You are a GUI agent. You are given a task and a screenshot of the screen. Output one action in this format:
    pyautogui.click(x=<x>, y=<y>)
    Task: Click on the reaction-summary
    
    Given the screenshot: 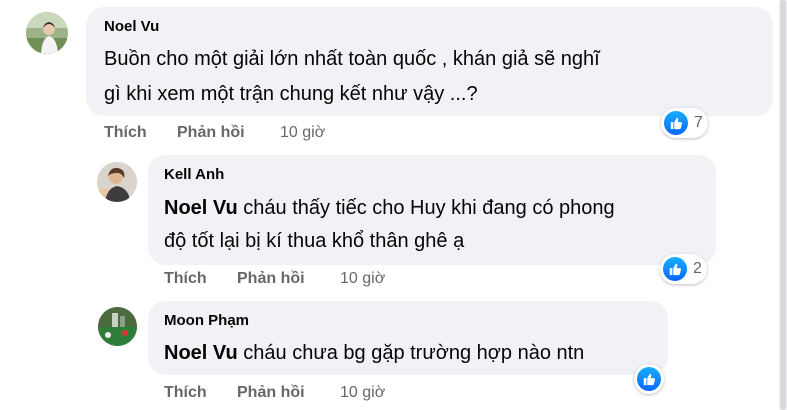 What is the action you would take?
    pyautogui.click(x=649, y=379)
    